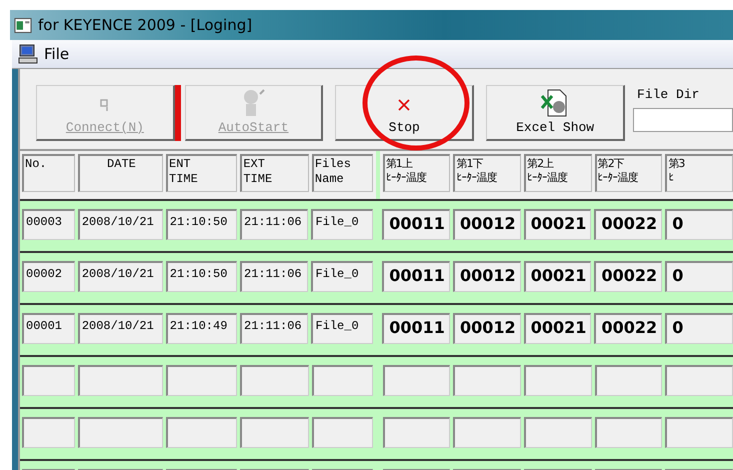 Image resolution: width=733 pixels, height=470 pixels. Describe the element at coordinates (556, 113) in the screenshot. I see `excel-button: Excel Show` at that location.